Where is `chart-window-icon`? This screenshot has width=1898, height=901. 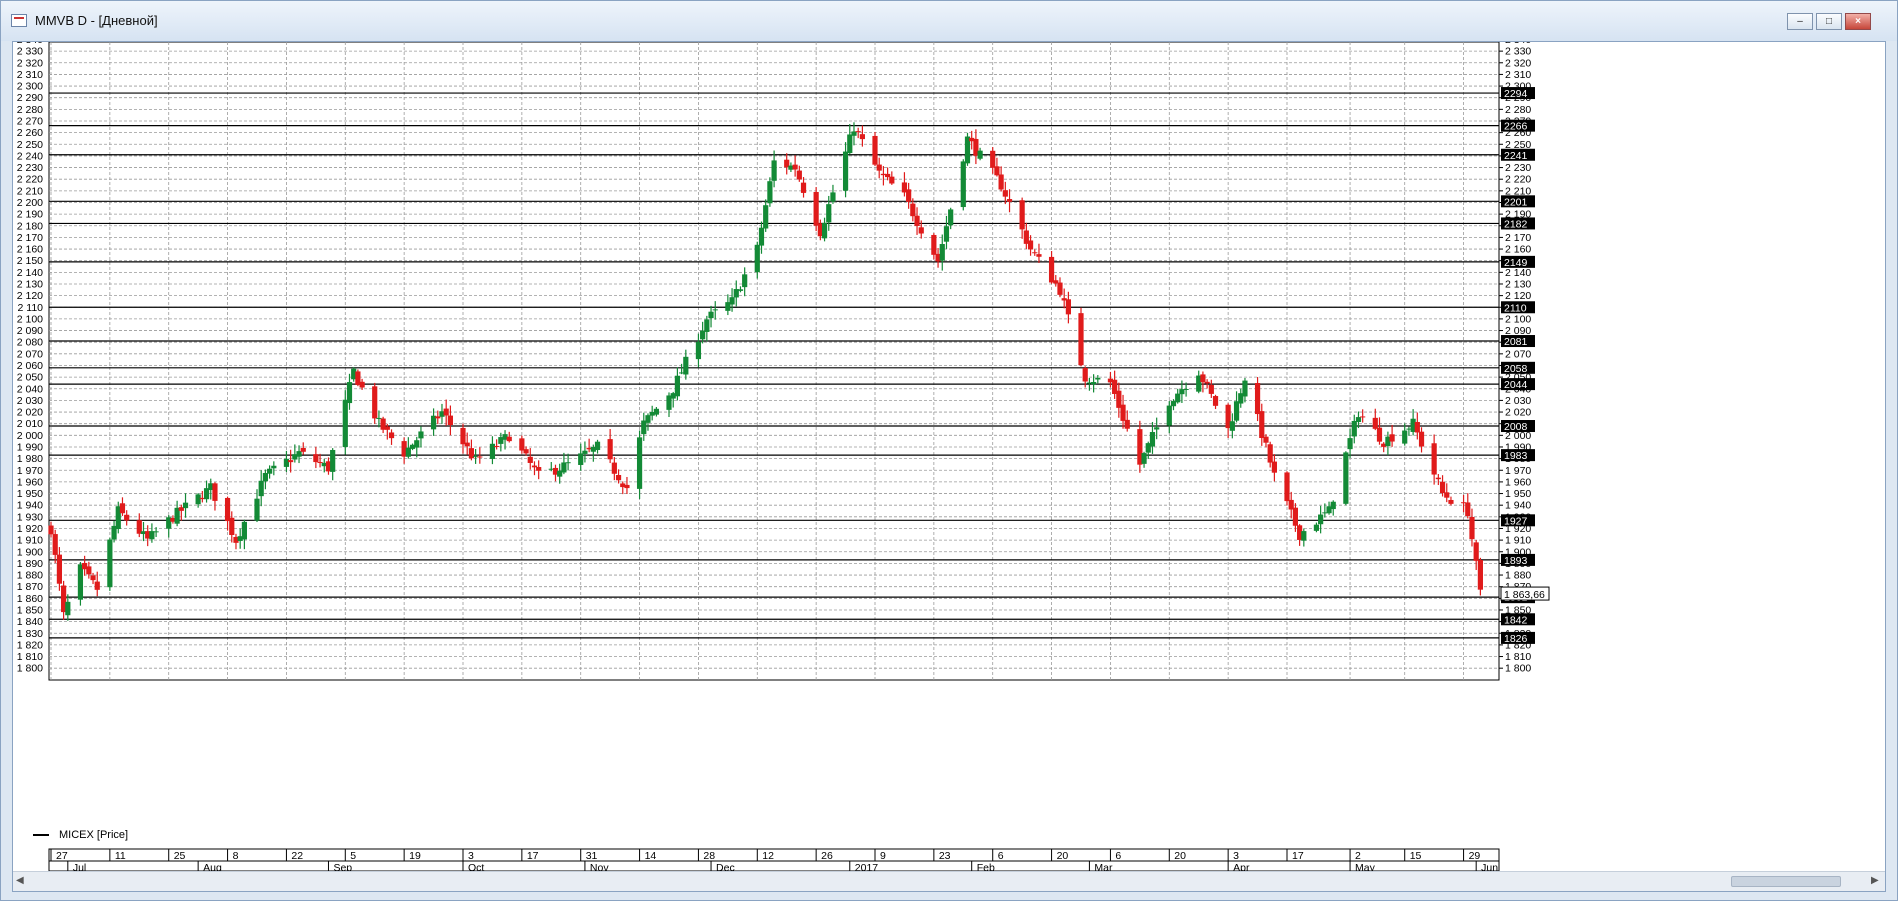 chart-window-icon is located at coordinates (19, 20).